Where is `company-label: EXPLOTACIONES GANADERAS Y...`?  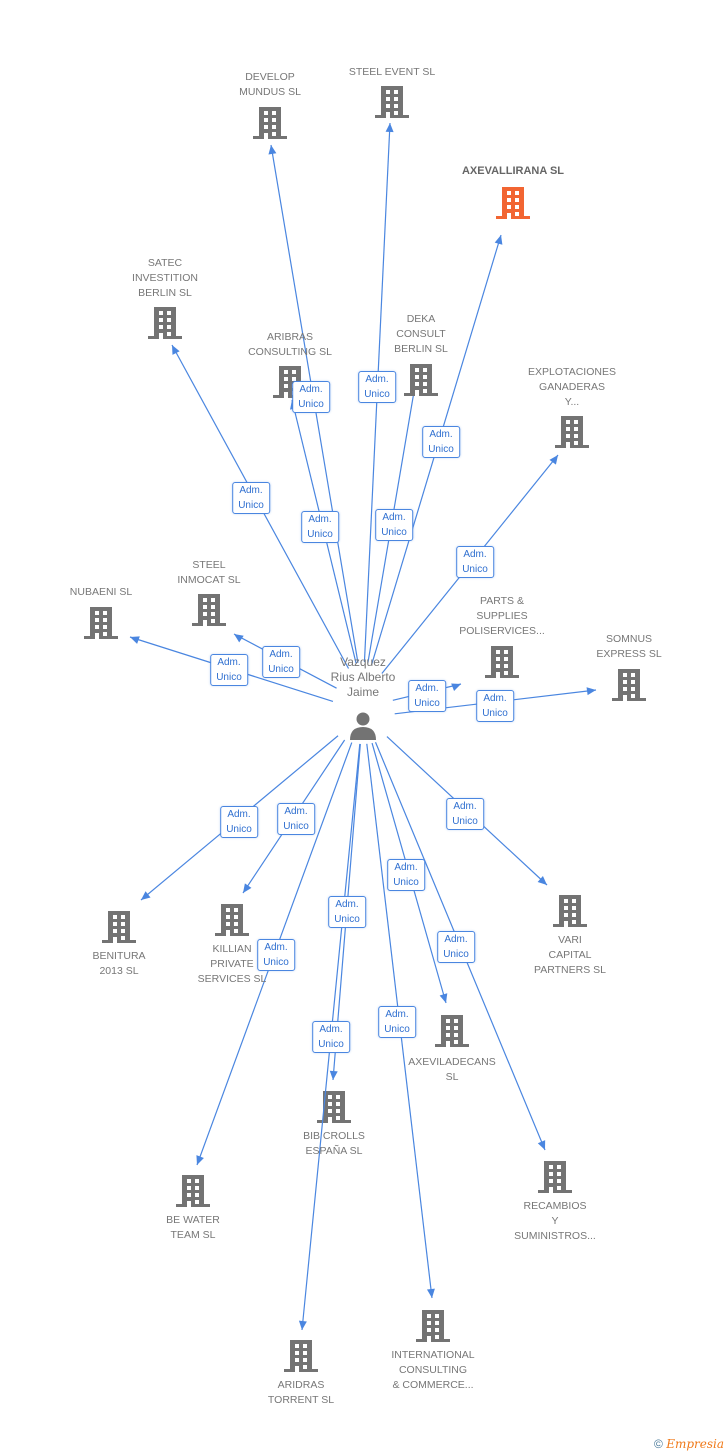 company-label: EXPLOTACIONES GANADERAS Y... is located at coordinates (572, 387).